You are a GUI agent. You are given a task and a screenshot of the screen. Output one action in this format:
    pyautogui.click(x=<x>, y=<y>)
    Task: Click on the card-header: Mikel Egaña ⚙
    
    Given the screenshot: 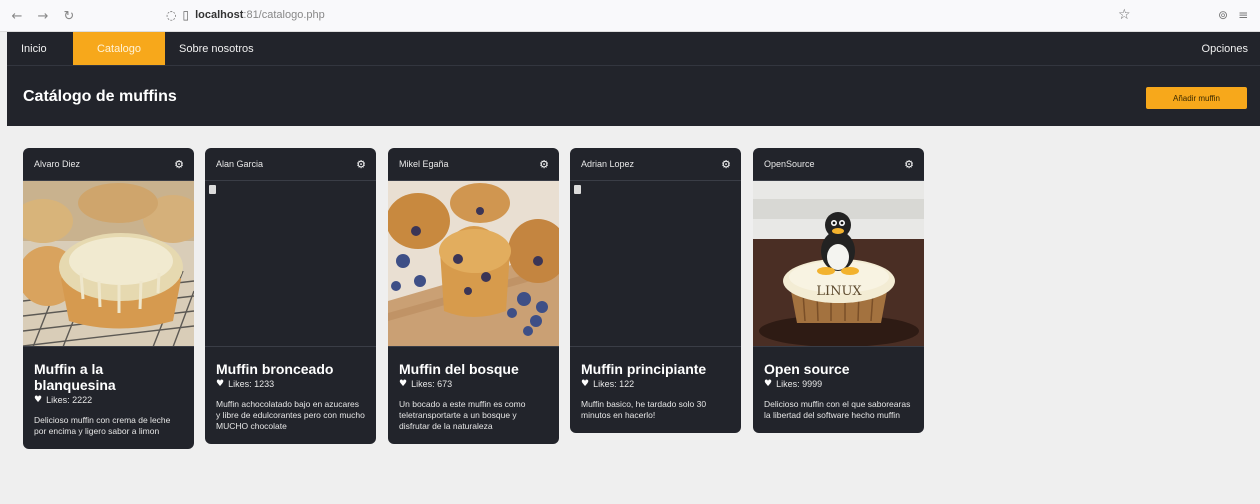 What is the action you would take?
    pyautogui.click(x=473, y=164)
    